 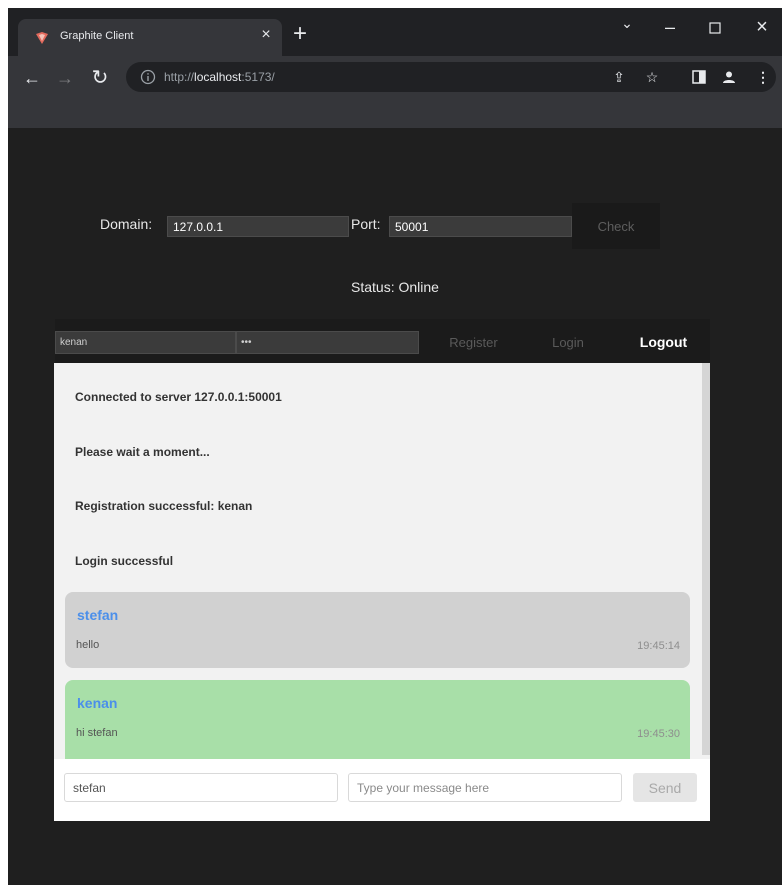 I want to click on chat-message-card: stefan hello 19:45:14, so click(x=377, y=630).